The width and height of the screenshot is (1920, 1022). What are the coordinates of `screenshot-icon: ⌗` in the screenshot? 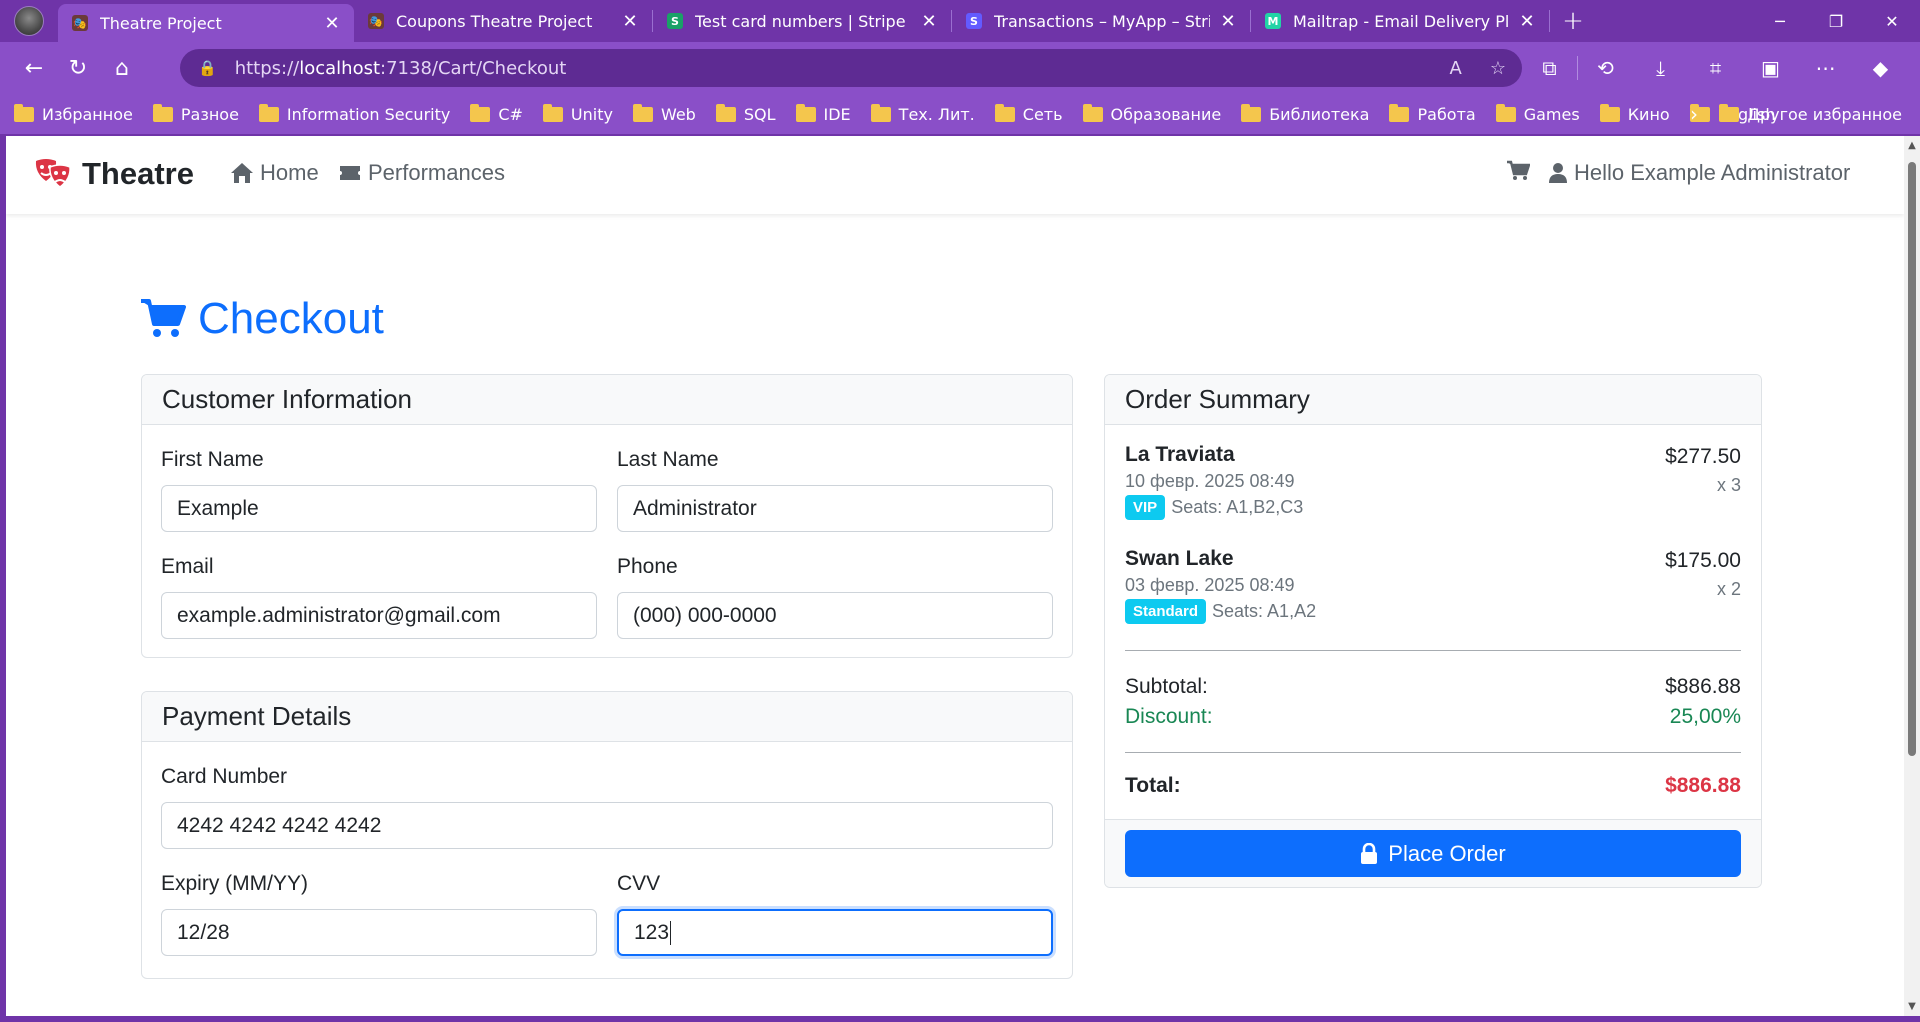 It's located at (1715, 68).